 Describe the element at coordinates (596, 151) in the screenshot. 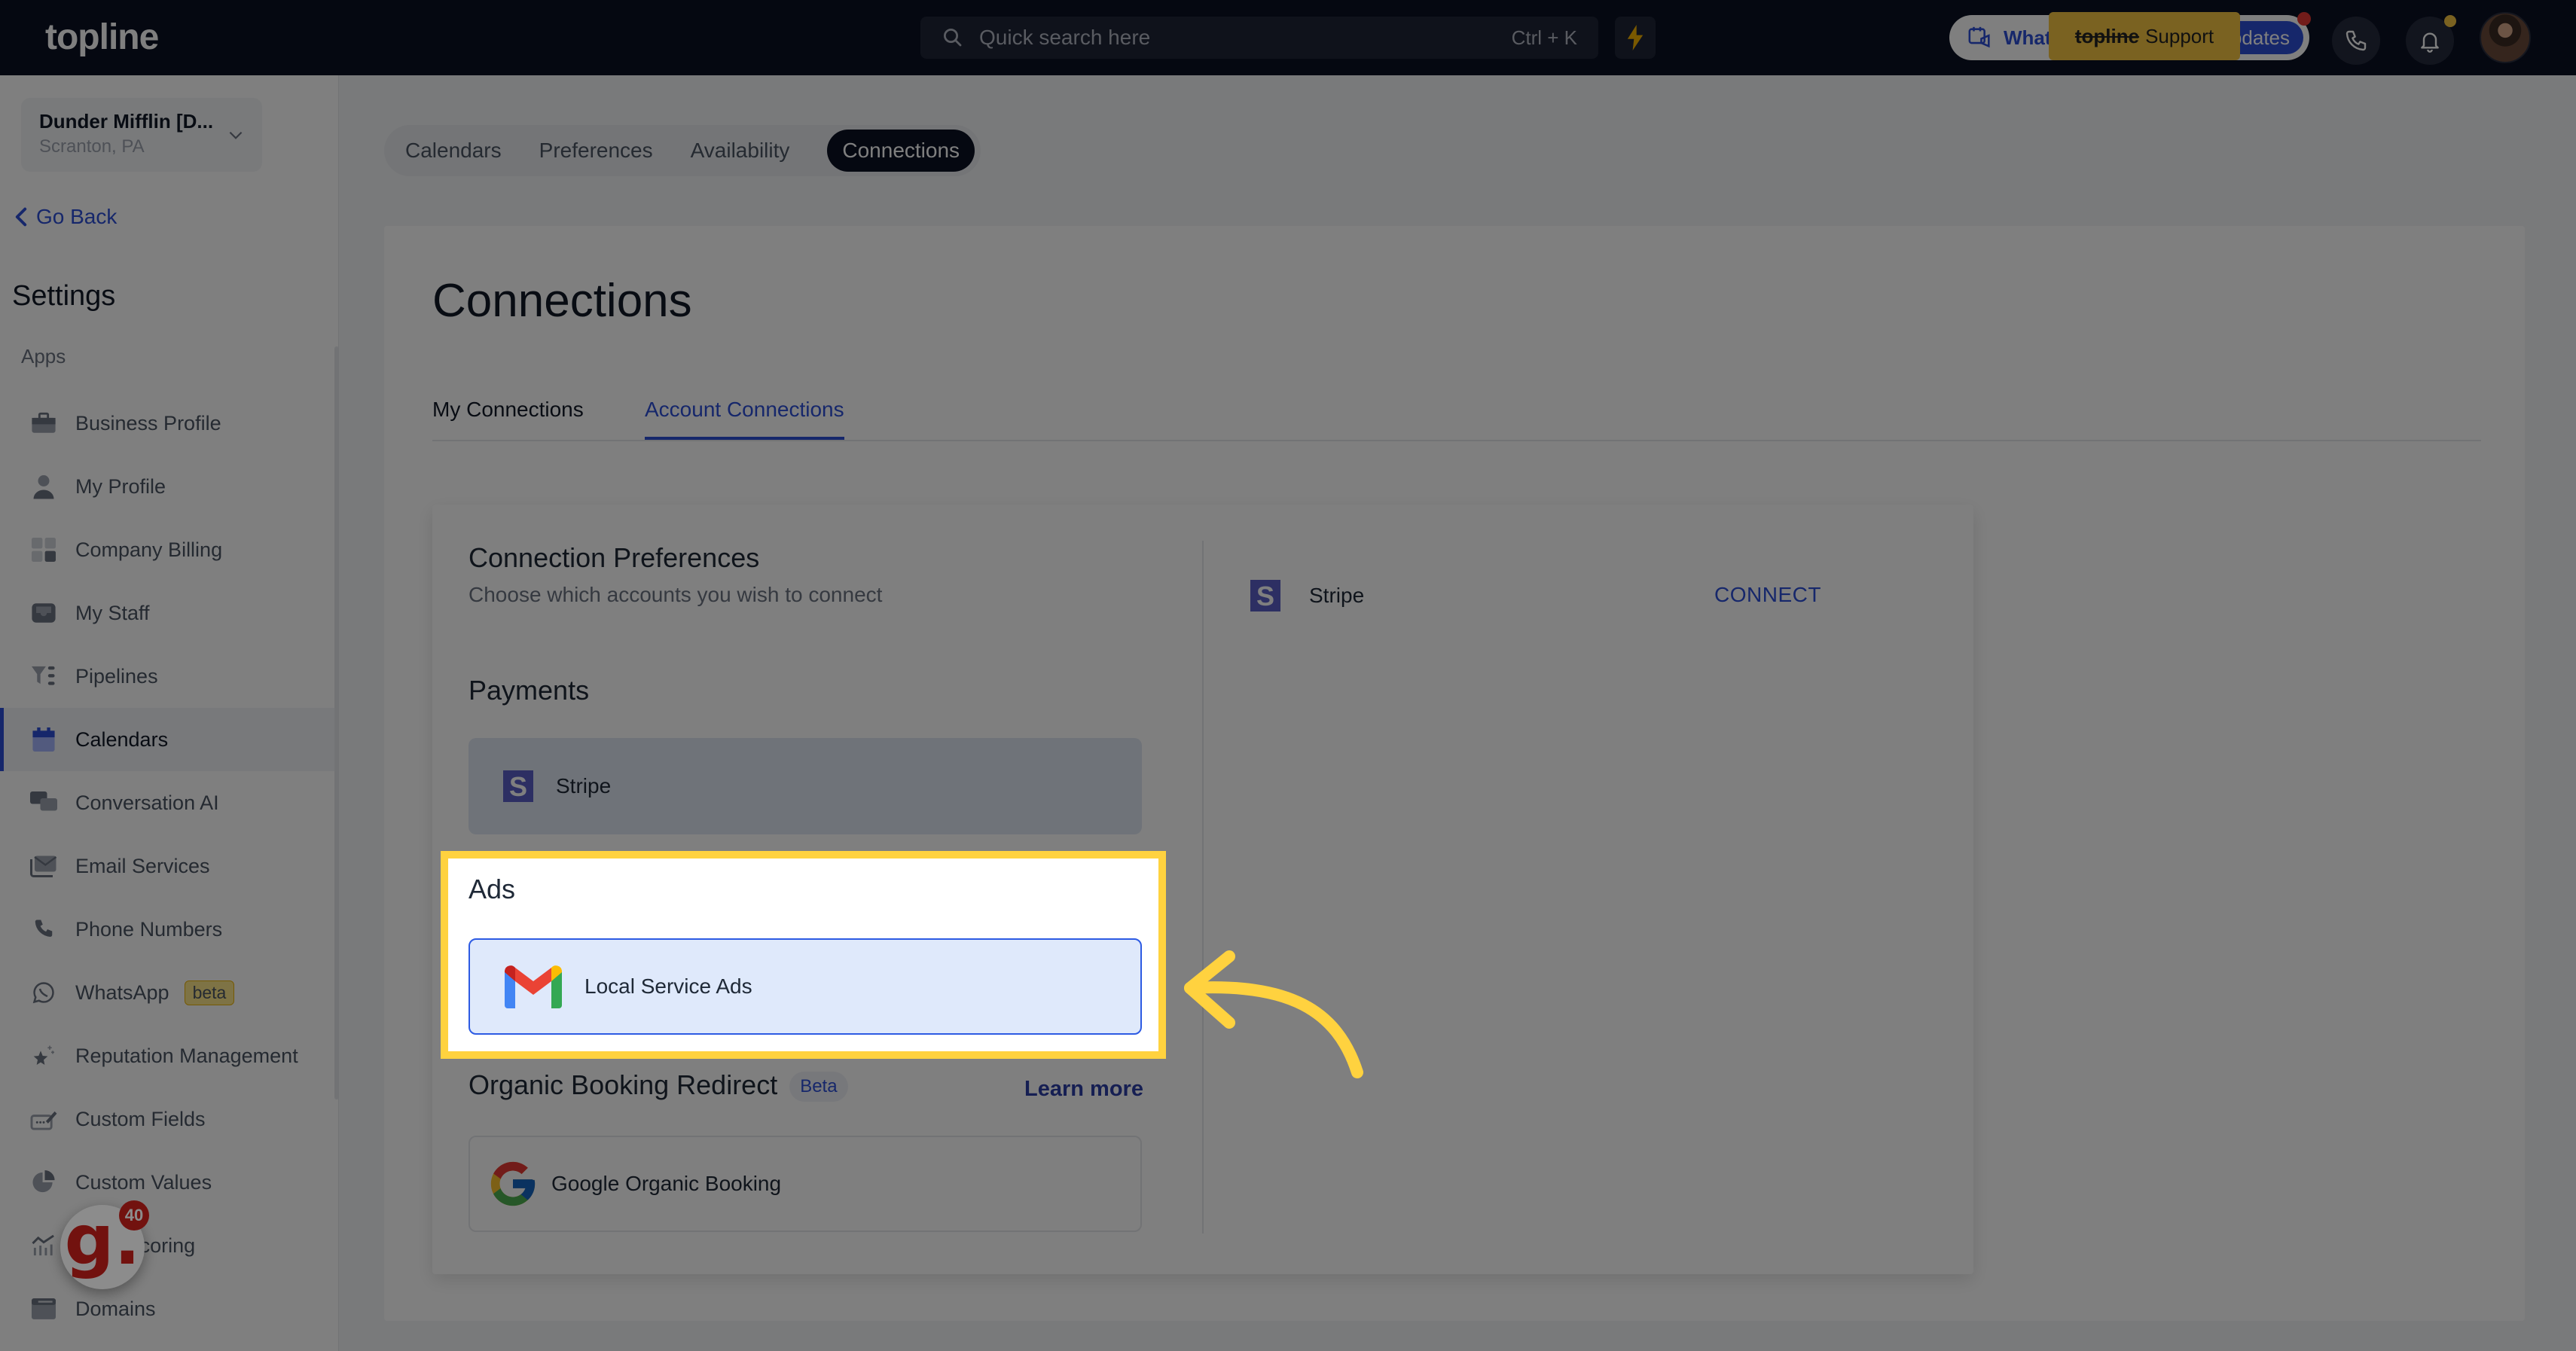

I see `subtab-preferences: Preferences` at that location.